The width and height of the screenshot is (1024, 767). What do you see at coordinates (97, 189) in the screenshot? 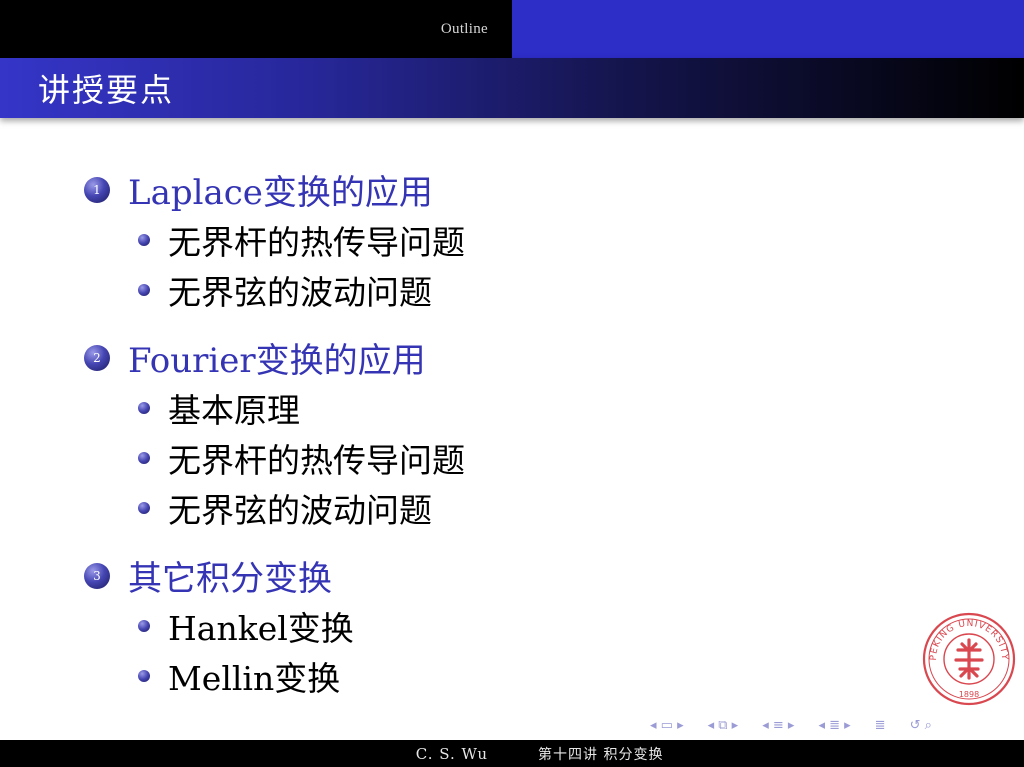
I see `section-number-badge: 1` at bounding box center [97, 189].